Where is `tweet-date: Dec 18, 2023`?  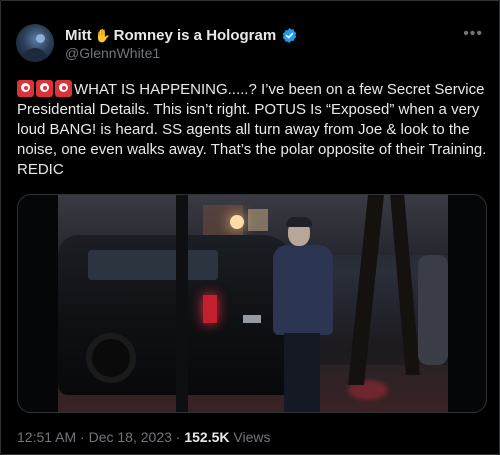 tweet-date: Dec 18, 2023 is located at coordinates (130, 437).